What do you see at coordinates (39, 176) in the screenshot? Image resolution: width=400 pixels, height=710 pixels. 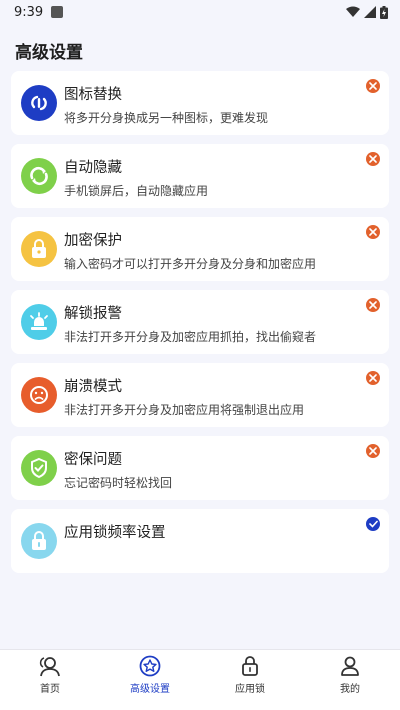 I see `auto-hide-icon` at bounding box center [39, 176].